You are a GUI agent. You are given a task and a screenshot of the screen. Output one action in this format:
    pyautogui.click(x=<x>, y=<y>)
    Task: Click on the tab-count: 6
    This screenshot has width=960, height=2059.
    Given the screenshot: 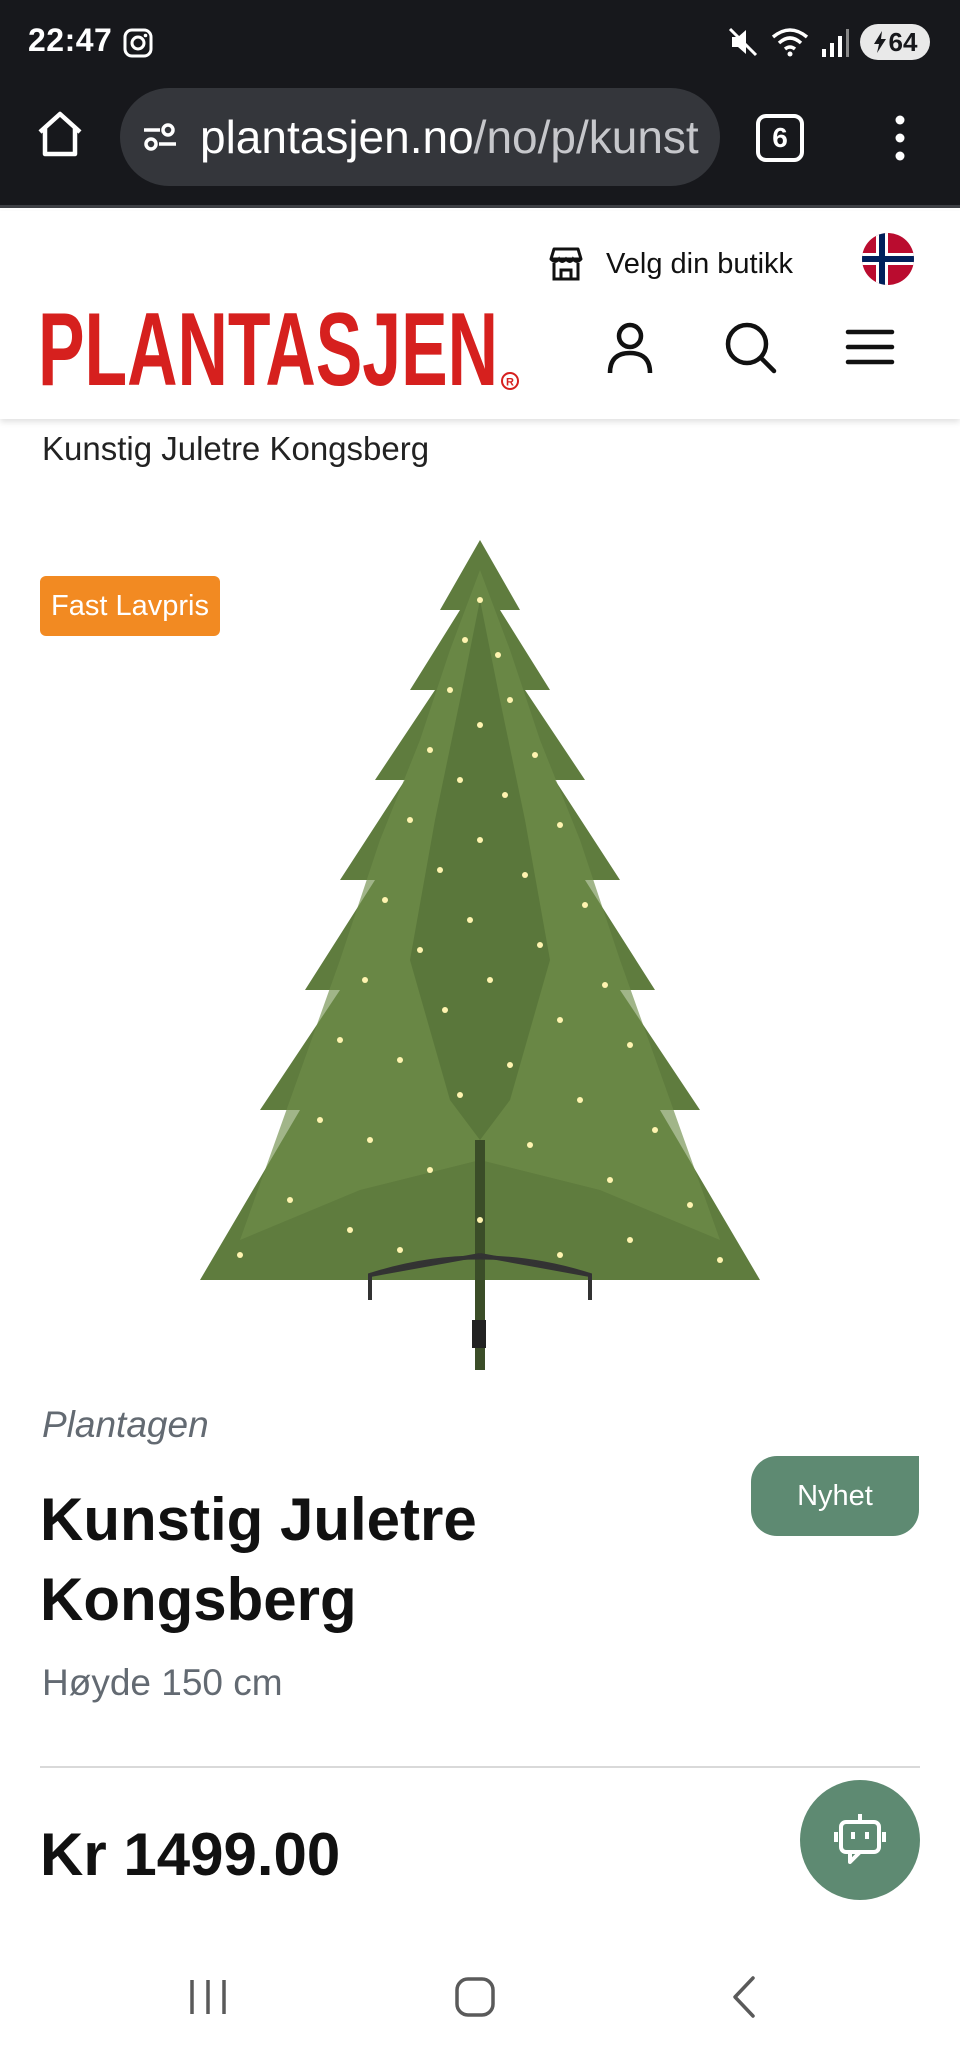 What is the action you would take?
    pyautogui.click(x=780, y=137)
    